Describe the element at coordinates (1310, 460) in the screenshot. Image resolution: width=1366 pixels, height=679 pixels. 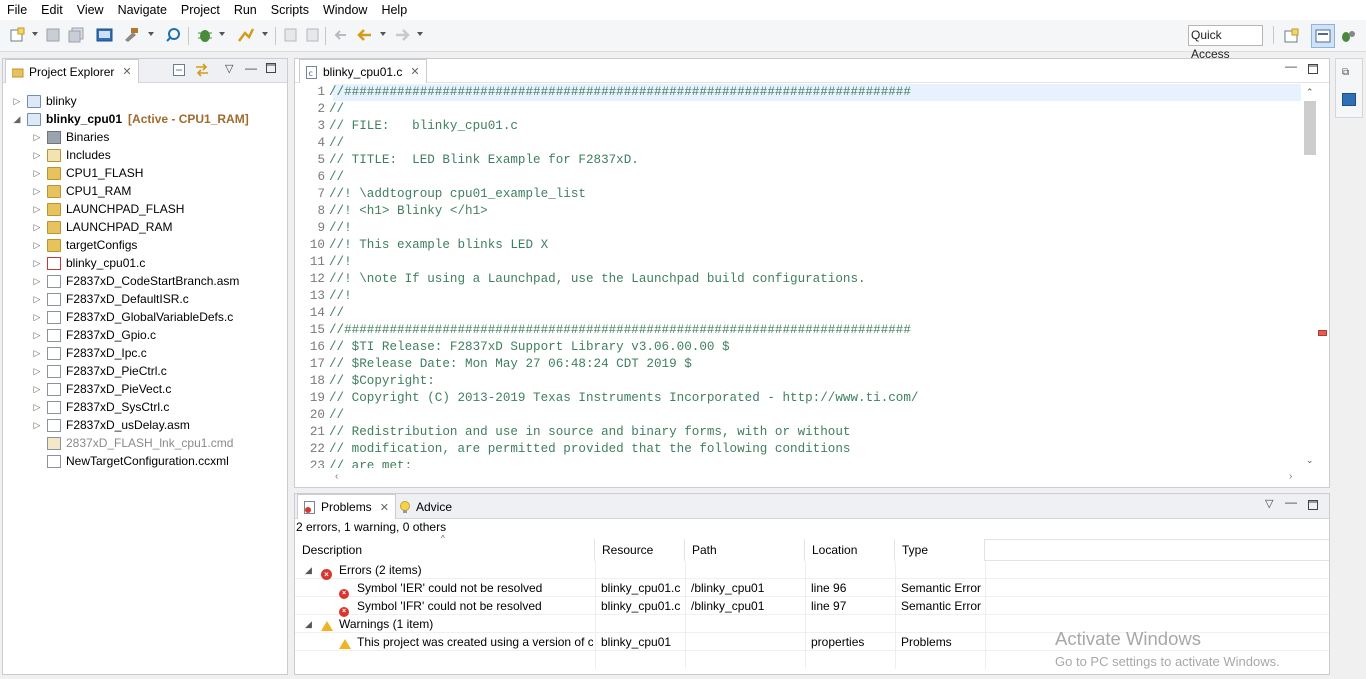
I see `scroll-down-icon: ⌄` at that location.